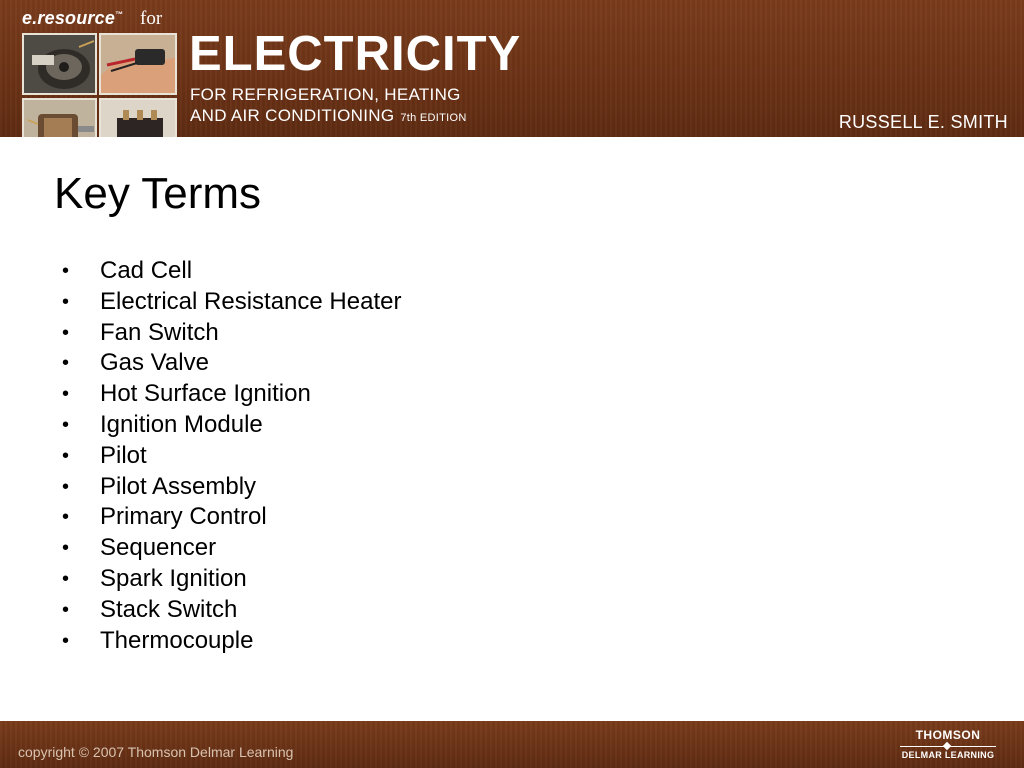 The image size is (1024, 768). What do you see at coordinates (948, 735) in the screenshot?
I see `publisher-name: THOMSON` at bounding box center [948, 735].